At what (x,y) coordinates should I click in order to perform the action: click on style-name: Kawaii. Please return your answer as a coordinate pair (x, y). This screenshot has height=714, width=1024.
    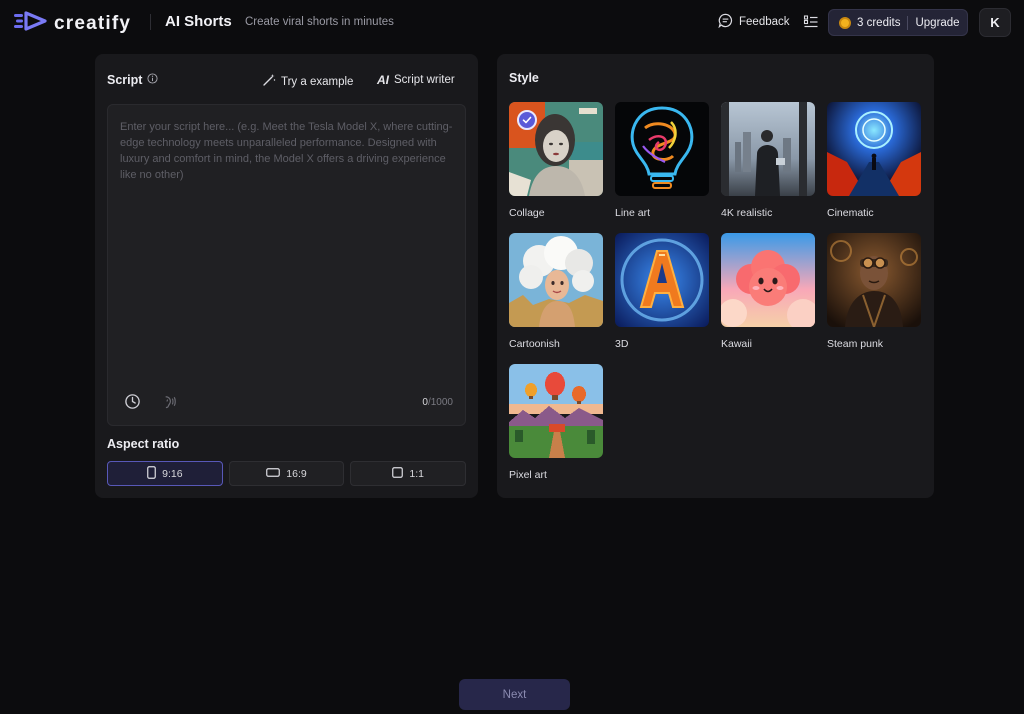
    Looking at the image, I should click on (736, 344).